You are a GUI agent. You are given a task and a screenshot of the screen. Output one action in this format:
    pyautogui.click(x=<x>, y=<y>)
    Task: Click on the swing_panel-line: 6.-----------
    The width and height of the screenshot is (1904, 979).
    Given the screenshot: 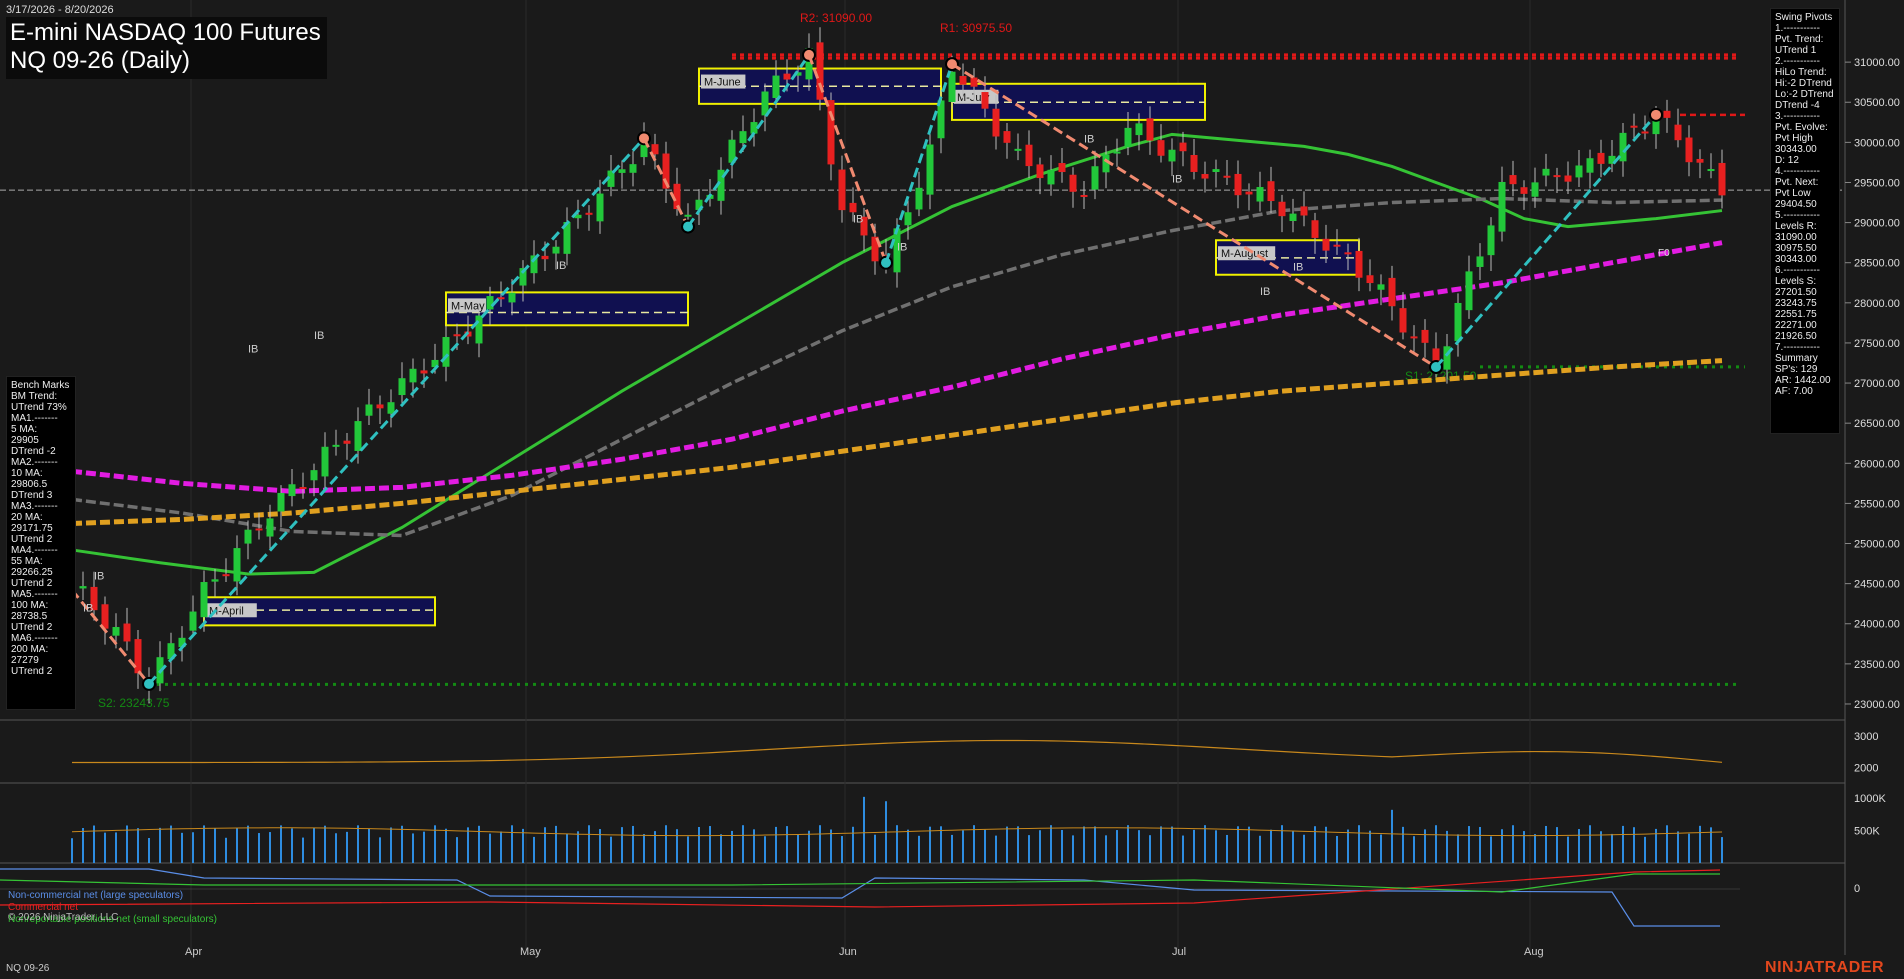 What is the action you would take?
    pyautogui.click(x=1797, y=270)
    